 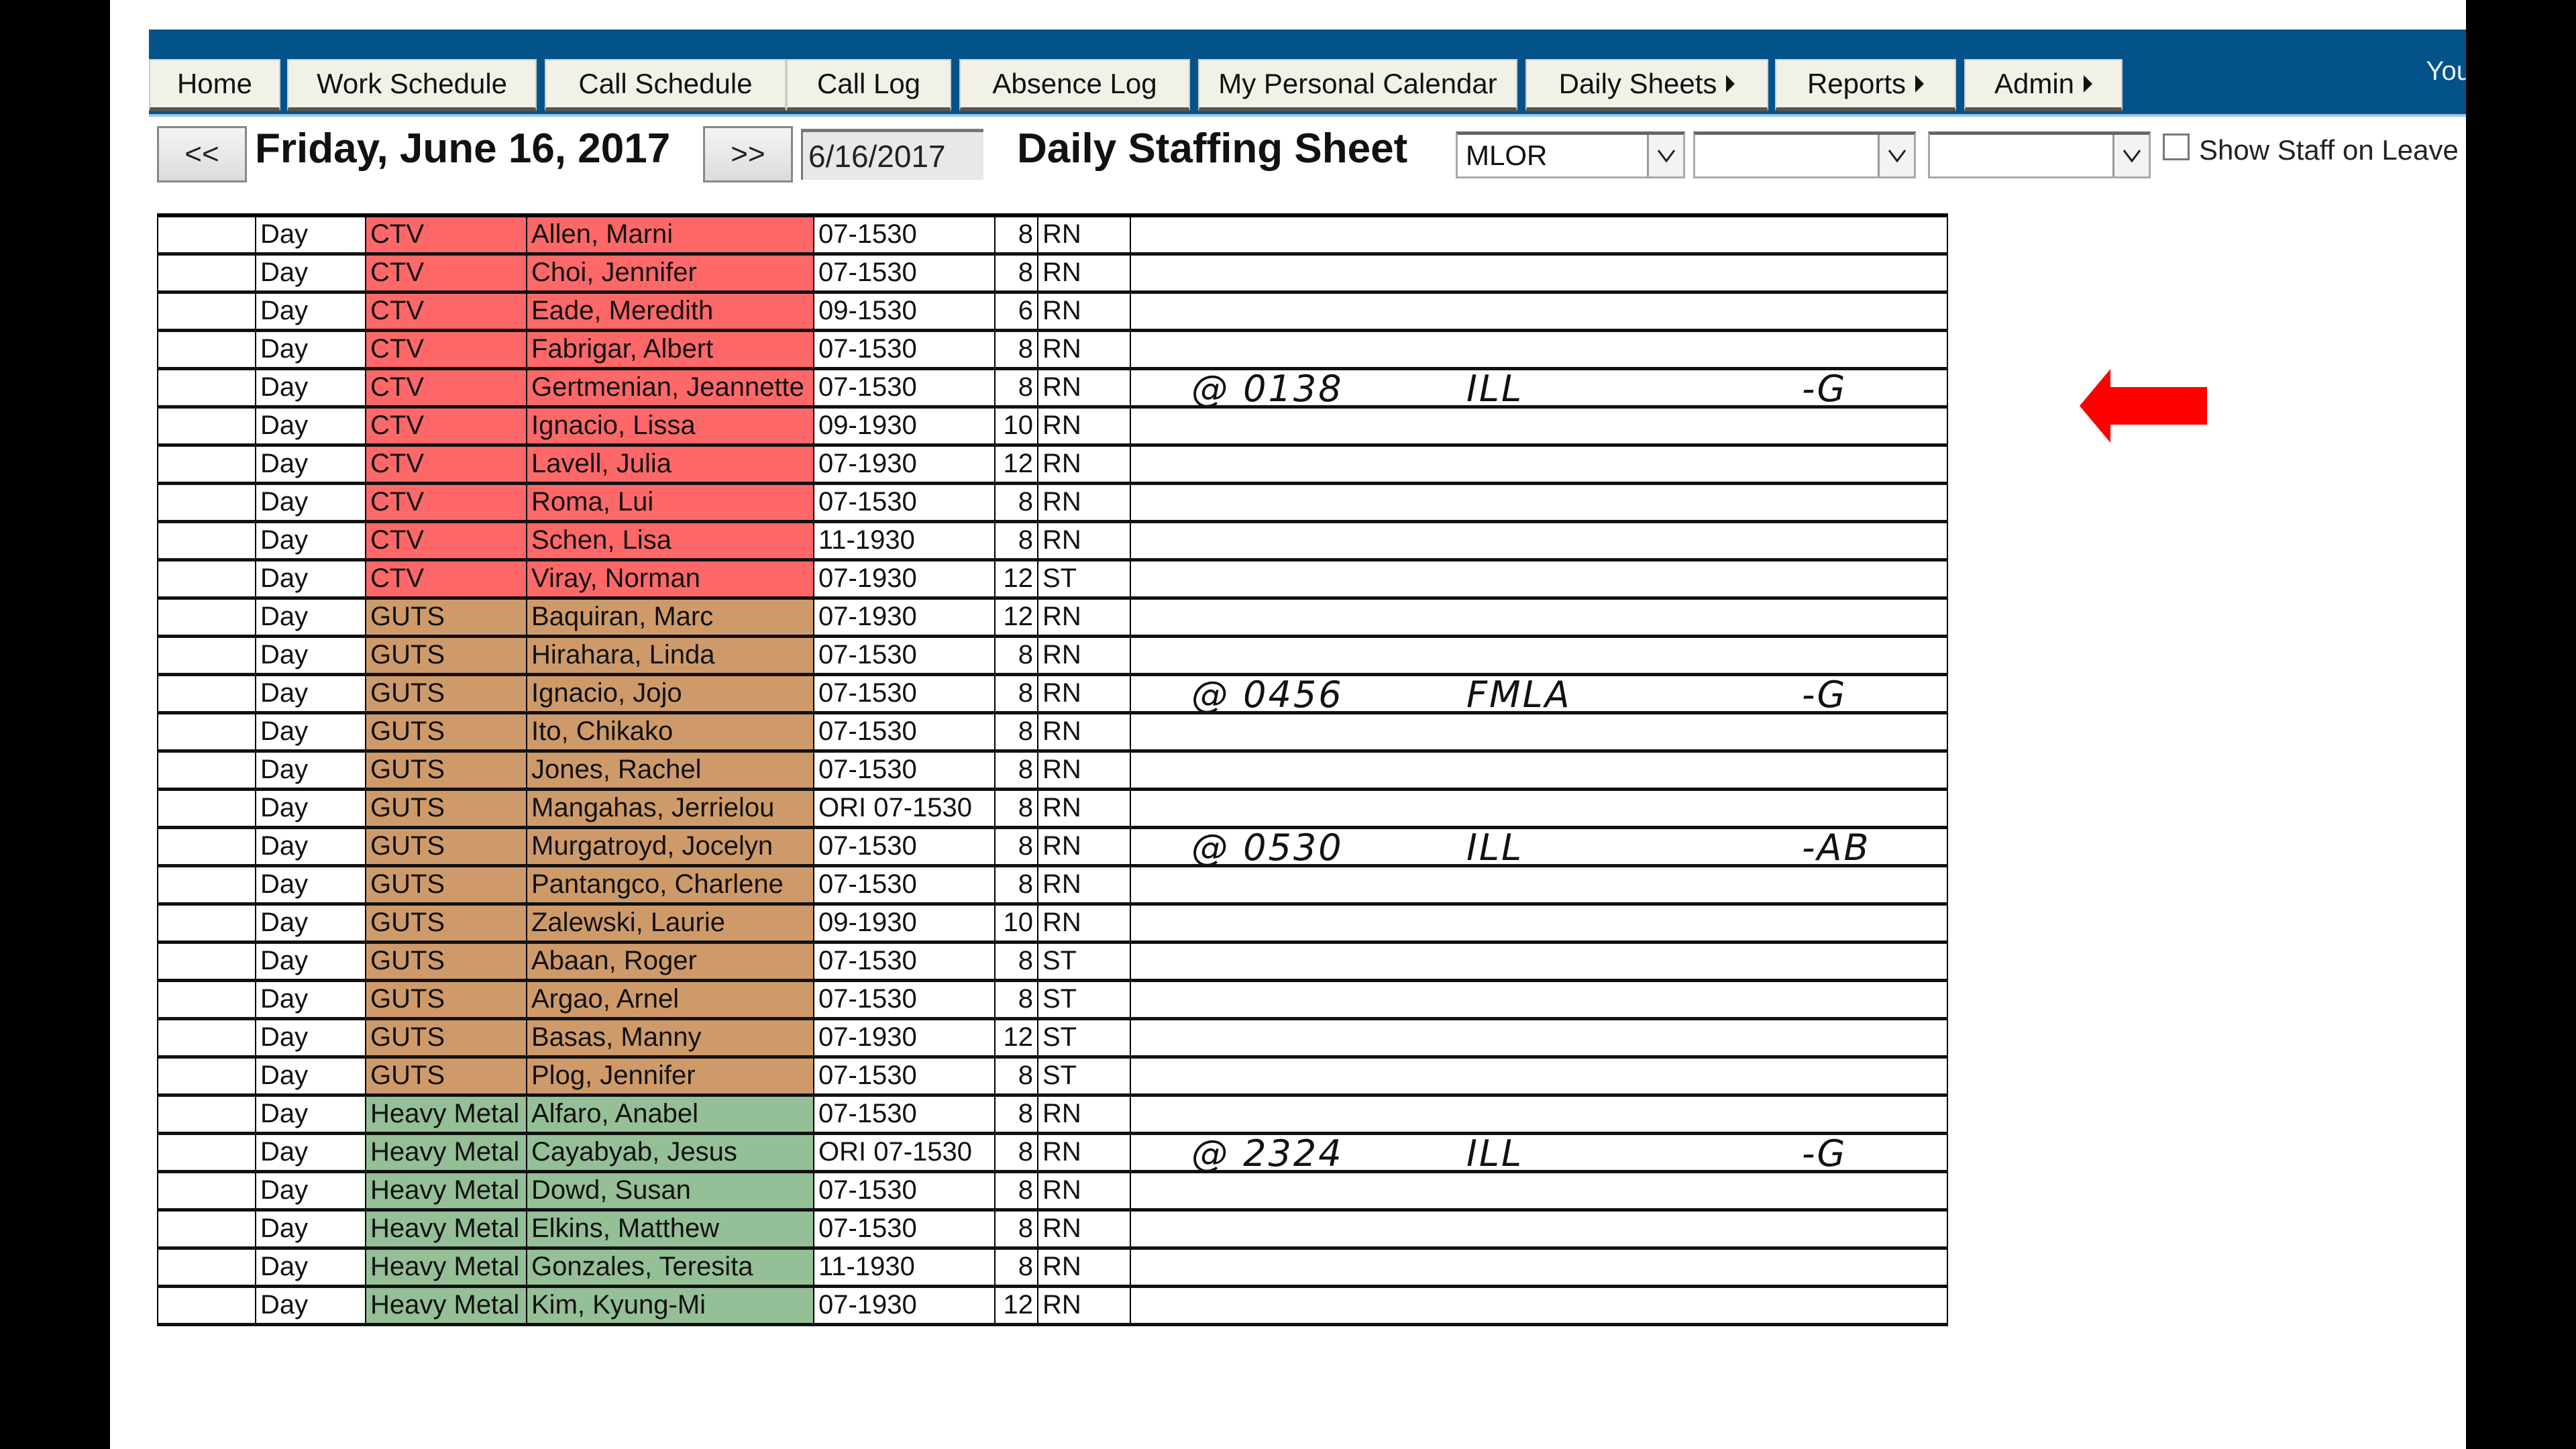 What do you see at coordinates (1074, 85) in the screenshot?
I see `nav-absence-log-button: Absence Log` at bounding box center [1074, 85].